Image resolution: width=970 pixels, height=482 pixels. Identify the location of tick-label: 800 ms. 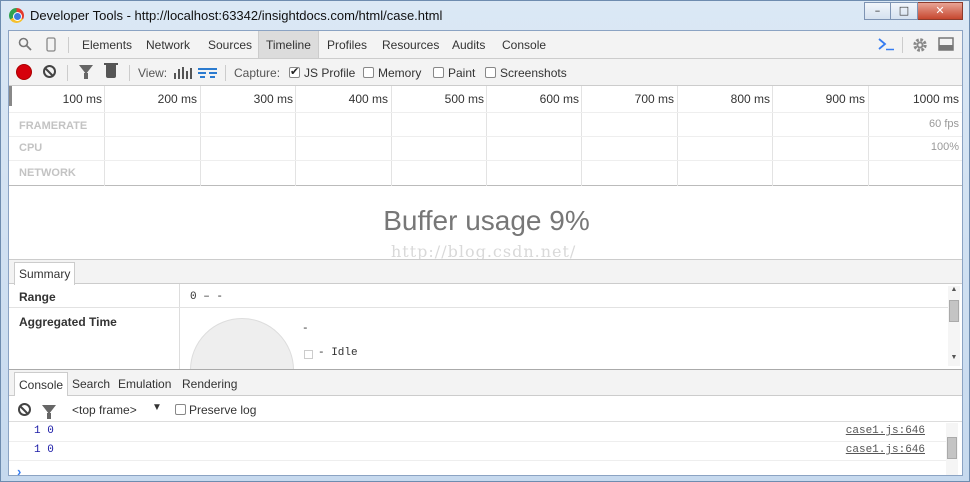
(750, 99).